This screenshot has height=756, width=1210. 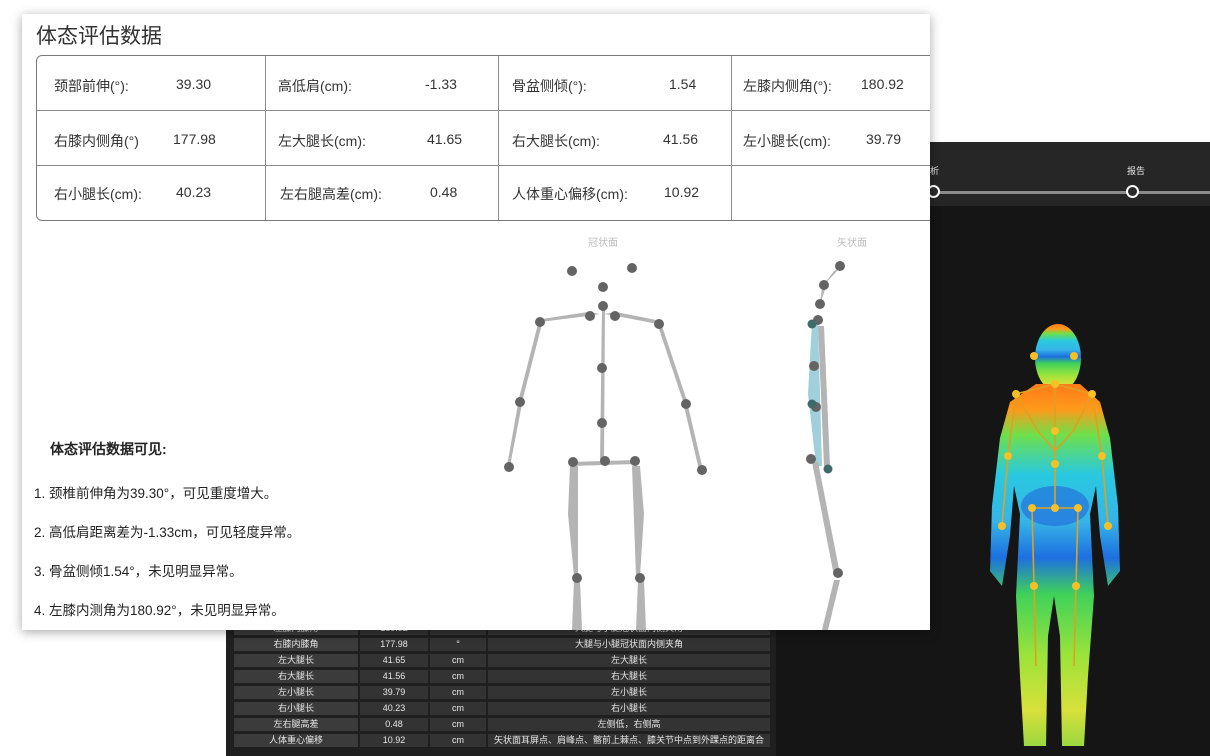 What do you see at coordinates (167, 532) in the screenshot?
I see `summary-line: 2. 高低肩距离差为-1.33cm，可见轻度异常。` at bounding box center [167, 532].